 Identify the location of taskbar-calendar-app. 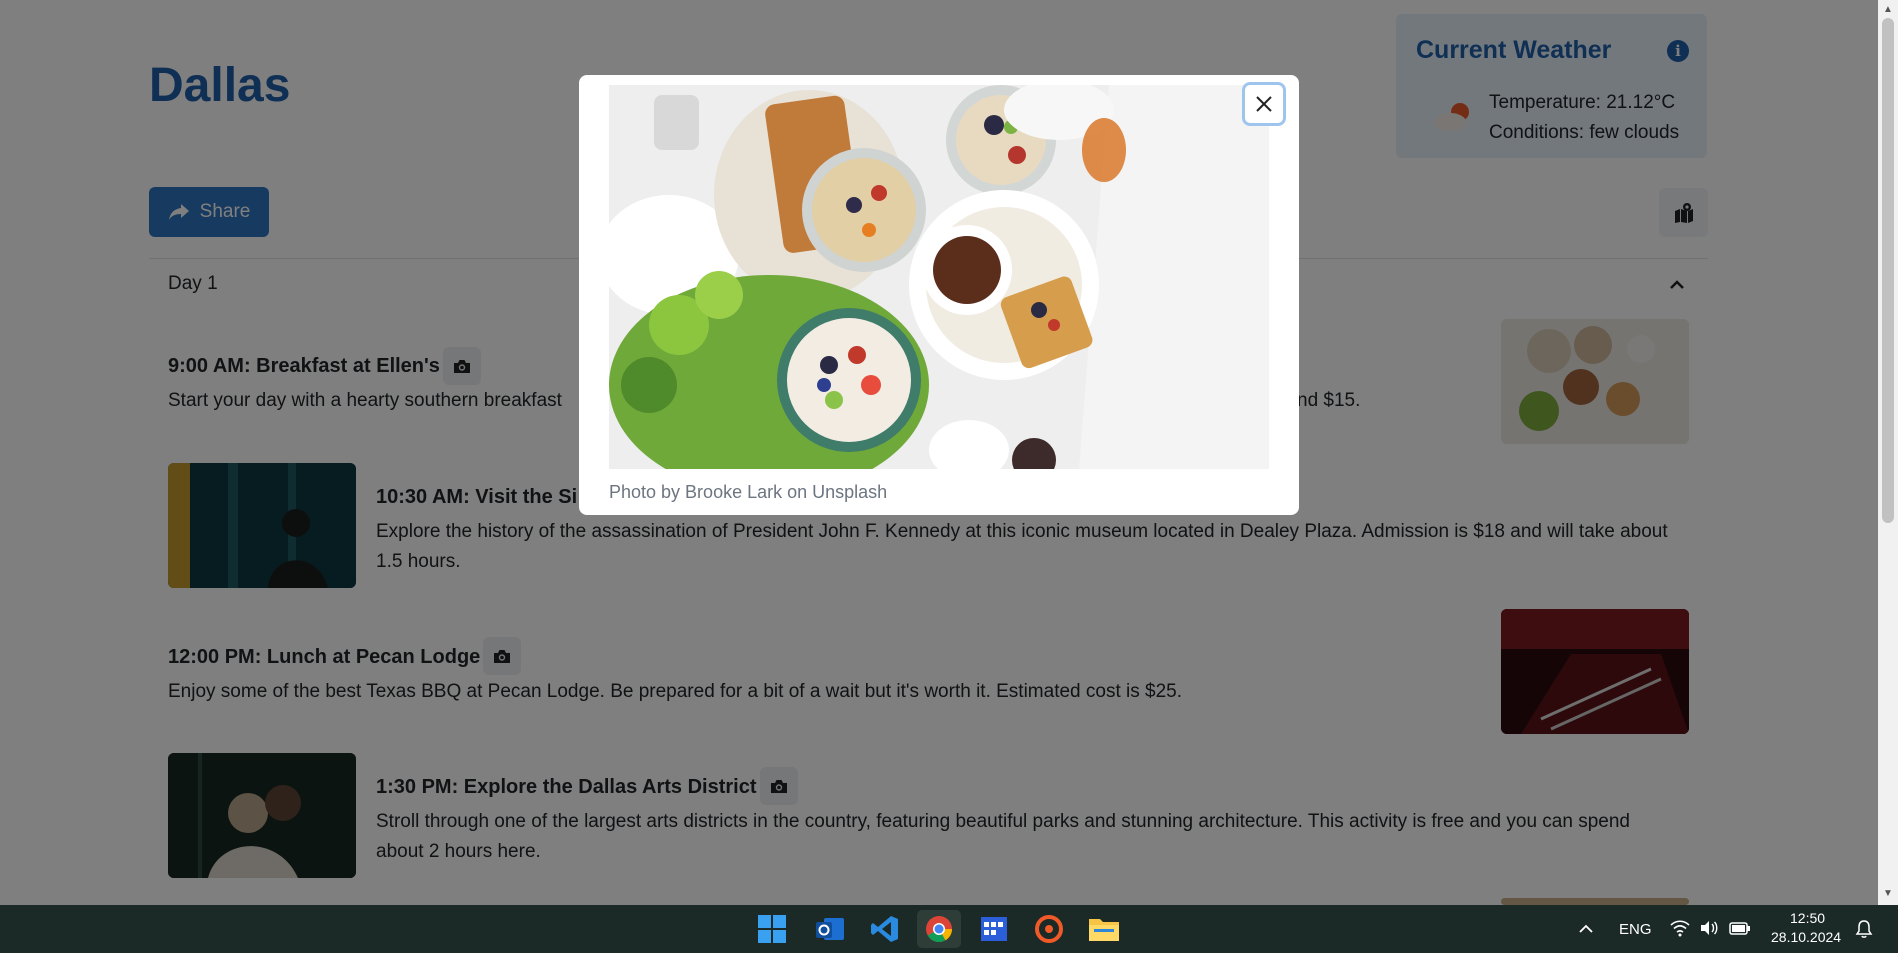
(994, 929).